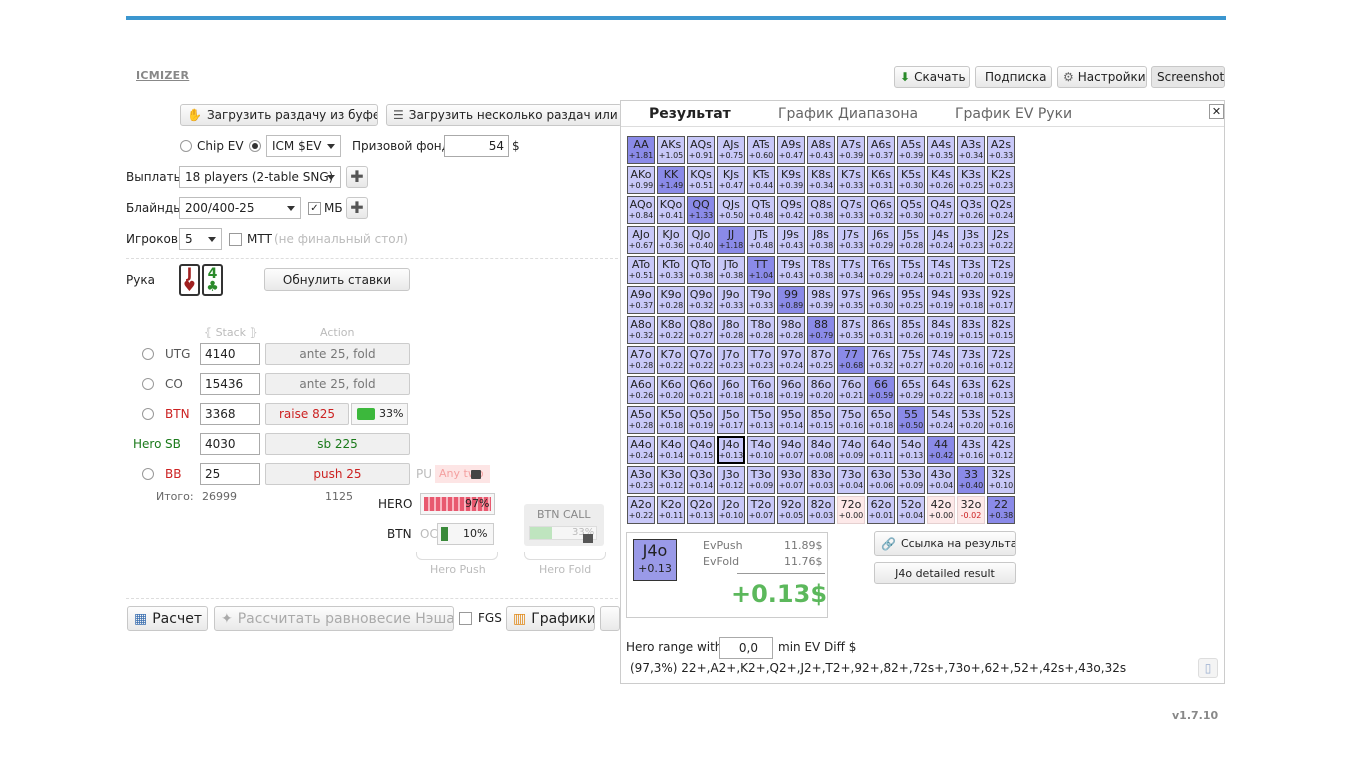 The image size is (1353, 764). What do you see at coordinates (337, 444) in the screenshot?
I see `action-sb: sb 225` at bounding box center [337, 444].